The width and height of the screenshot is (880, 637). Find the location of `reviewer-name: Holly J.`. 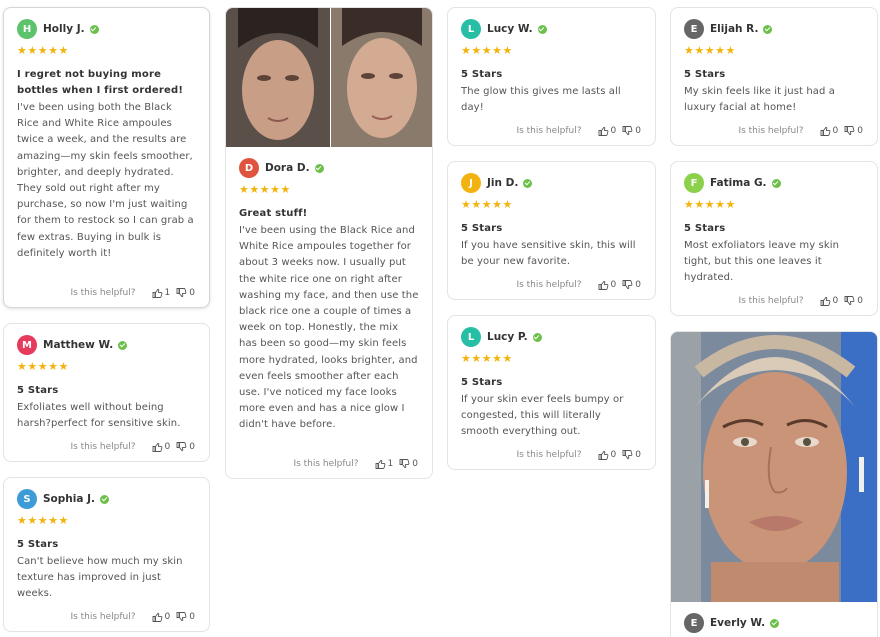

reviewer-name: Holly J. is located at coordinates (64, 29).